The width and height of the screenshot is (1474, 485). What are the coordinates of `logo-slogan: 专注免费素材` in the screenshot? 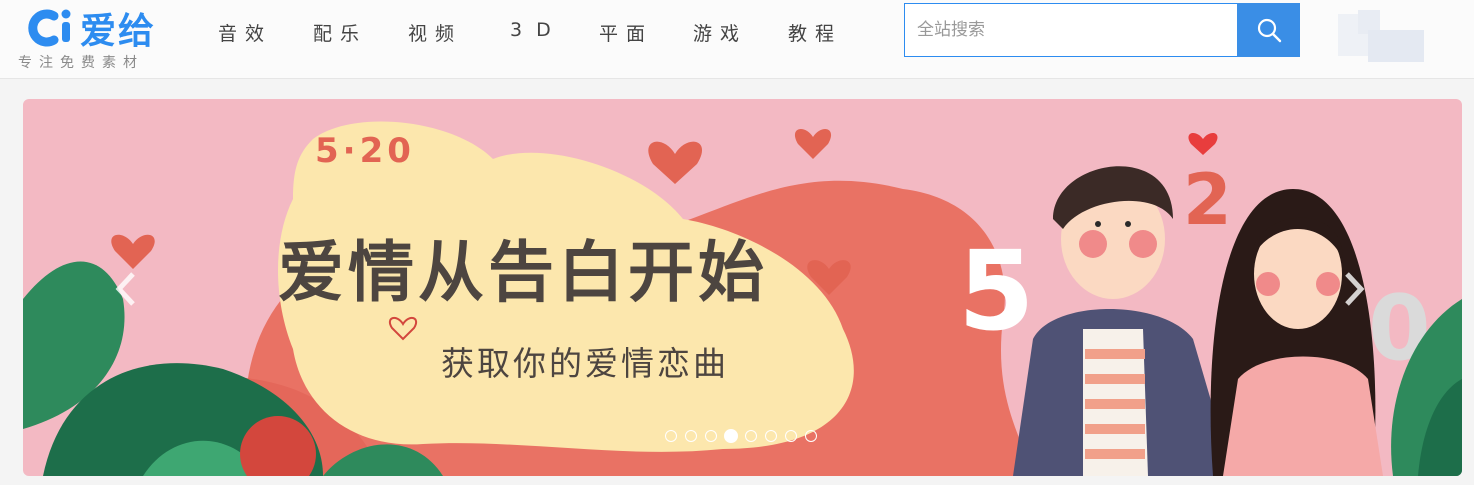 It's located at (81, 63).